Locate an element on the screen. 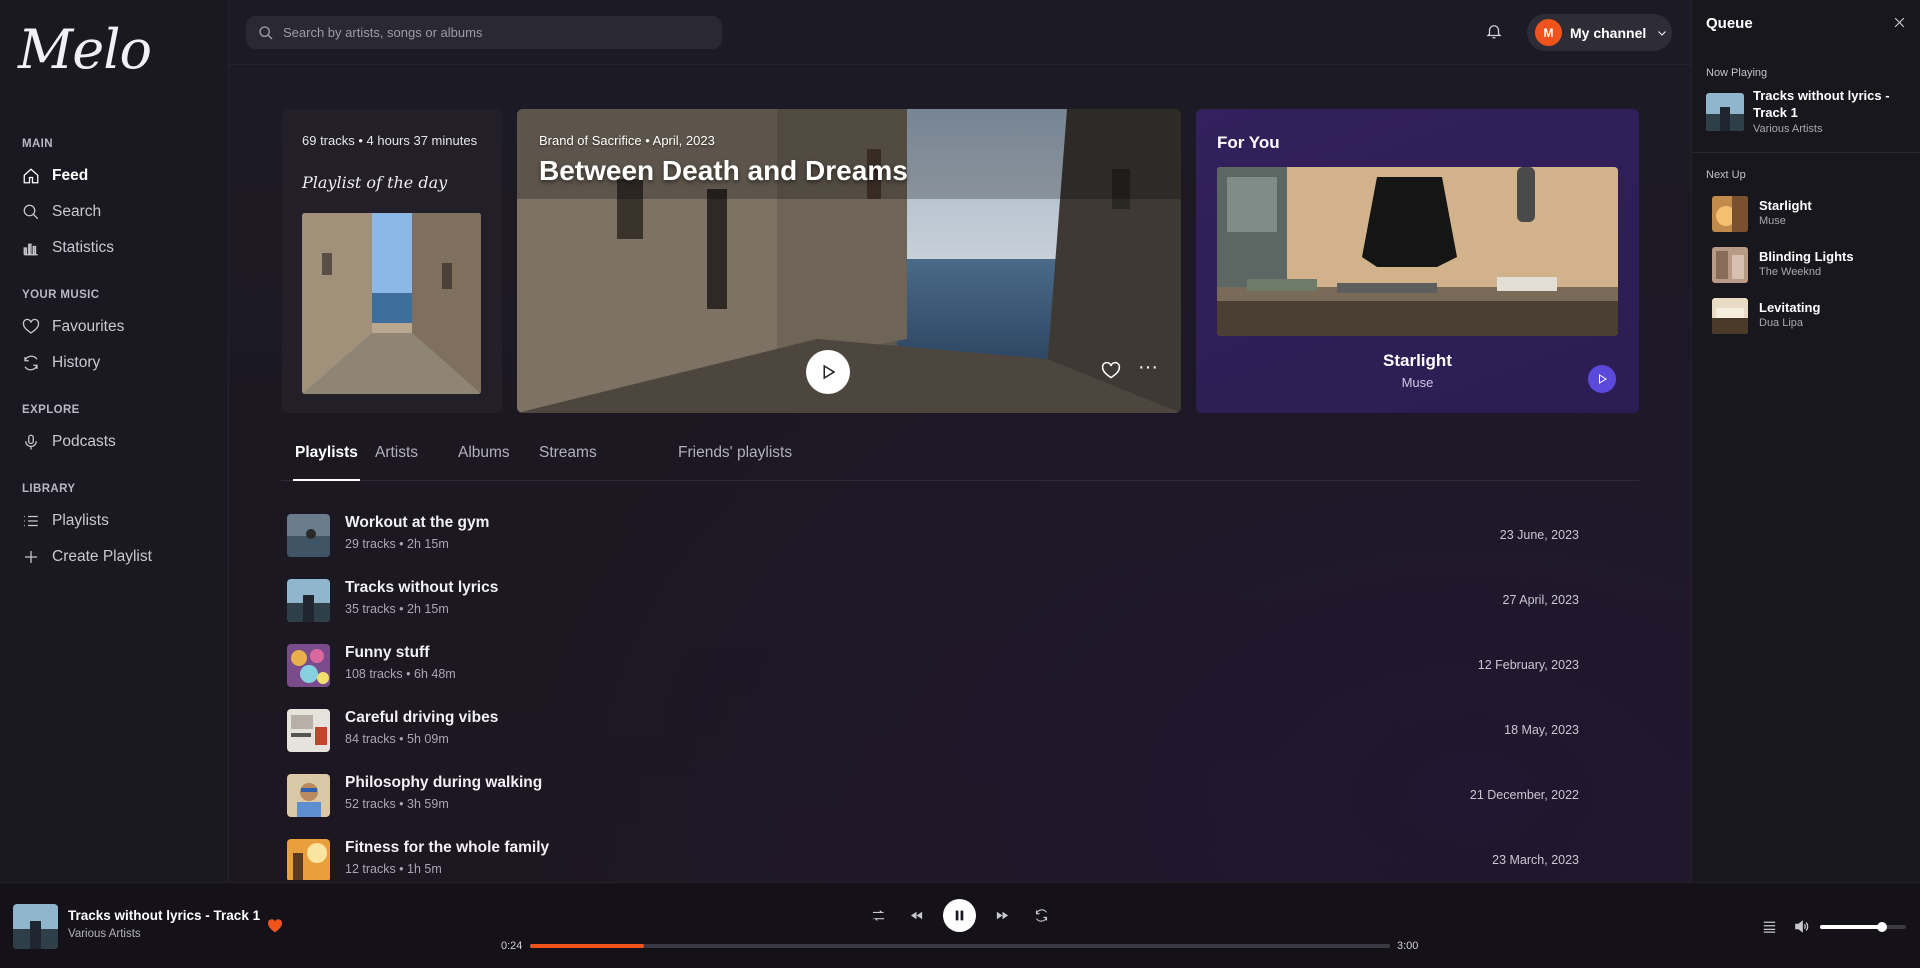  player-track-title: Tracks without lyrics - Track 1 is located at coordinates (164, 915).